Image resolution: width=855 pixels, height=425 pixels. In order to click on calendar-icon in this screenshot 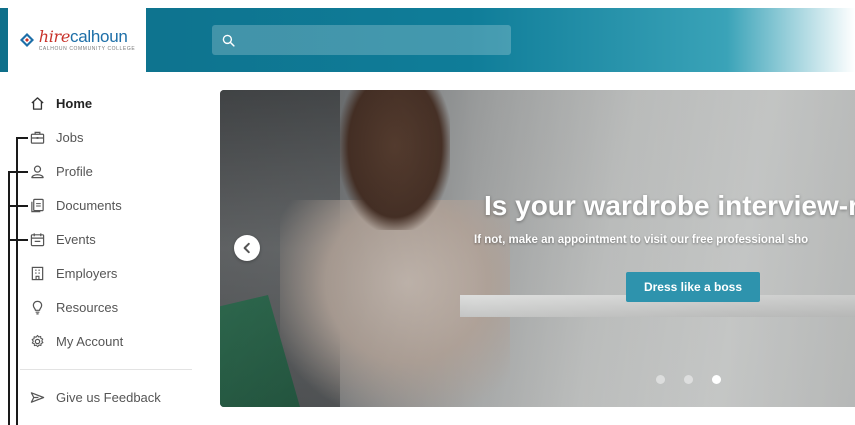, I will do `click(37, 239)`.